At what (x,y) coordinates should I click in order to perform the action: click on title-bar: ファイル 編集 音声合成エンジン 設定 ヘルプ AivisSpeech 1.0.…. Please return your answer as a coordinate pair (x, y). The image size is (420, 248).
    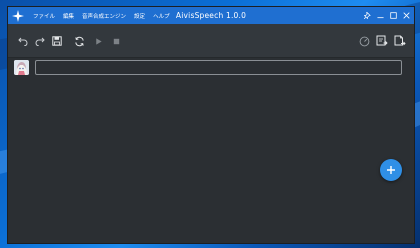
    Looking at the image, I should click on (211, 15).